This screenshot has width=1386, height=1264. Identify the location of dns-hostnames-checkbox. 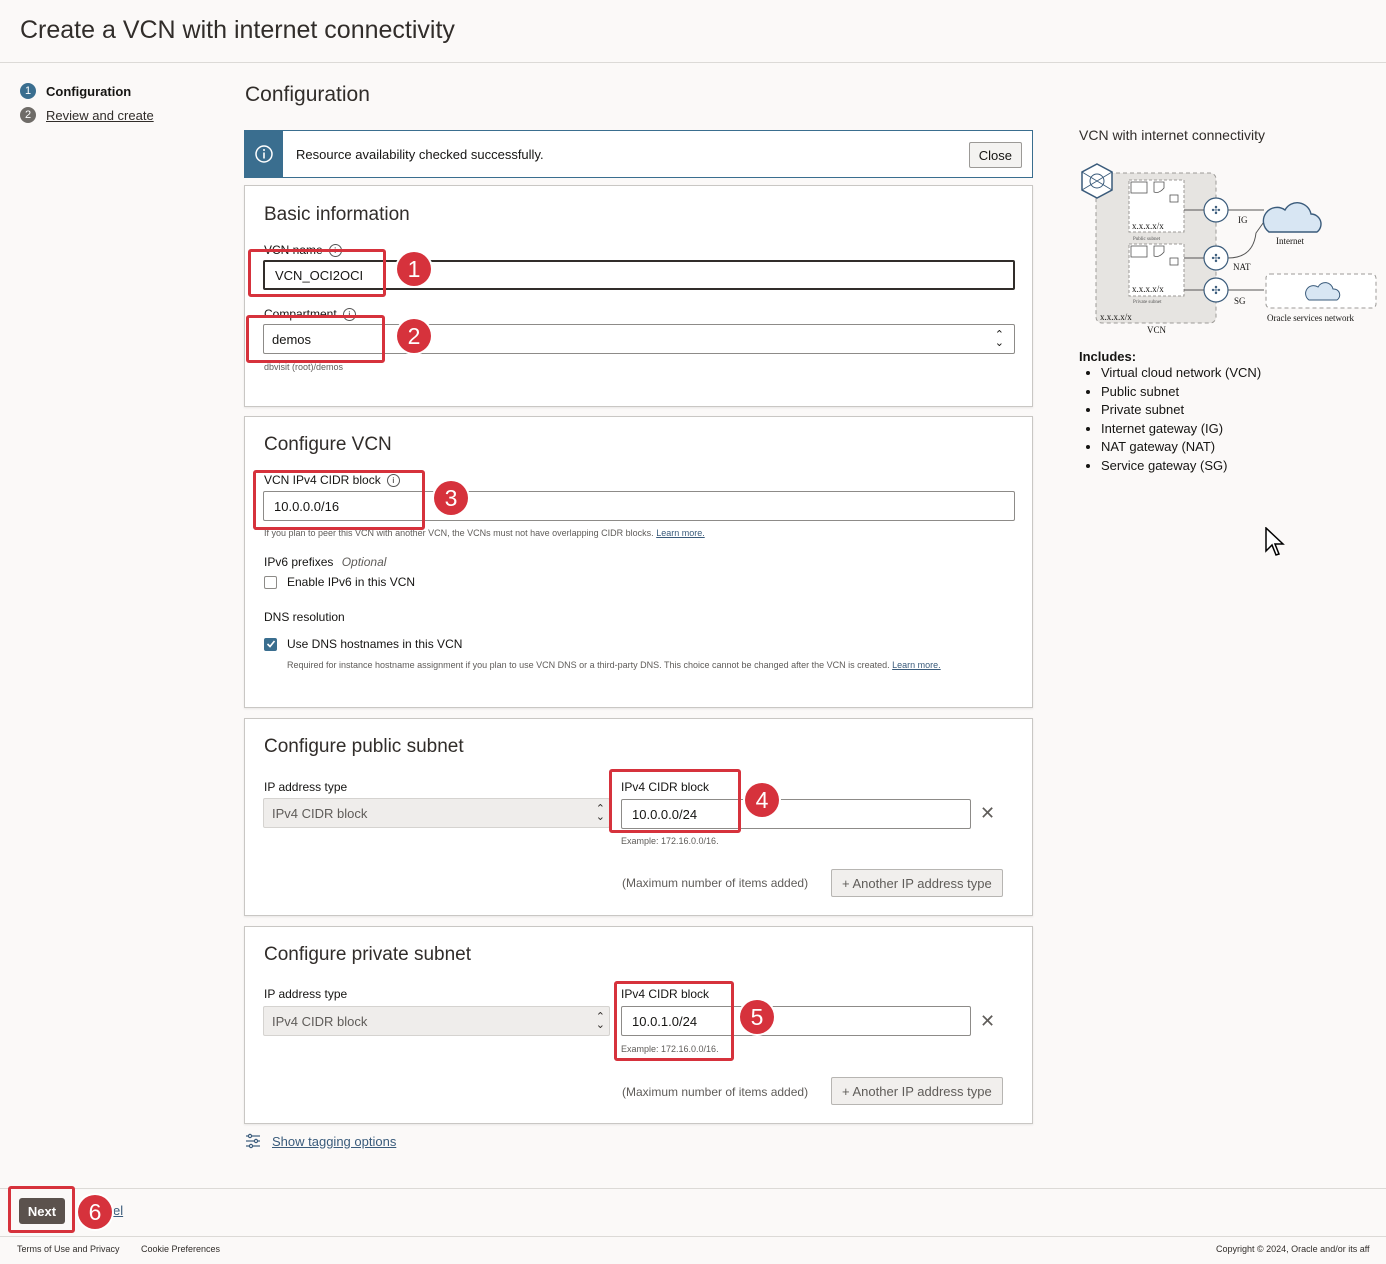
(270, 644).